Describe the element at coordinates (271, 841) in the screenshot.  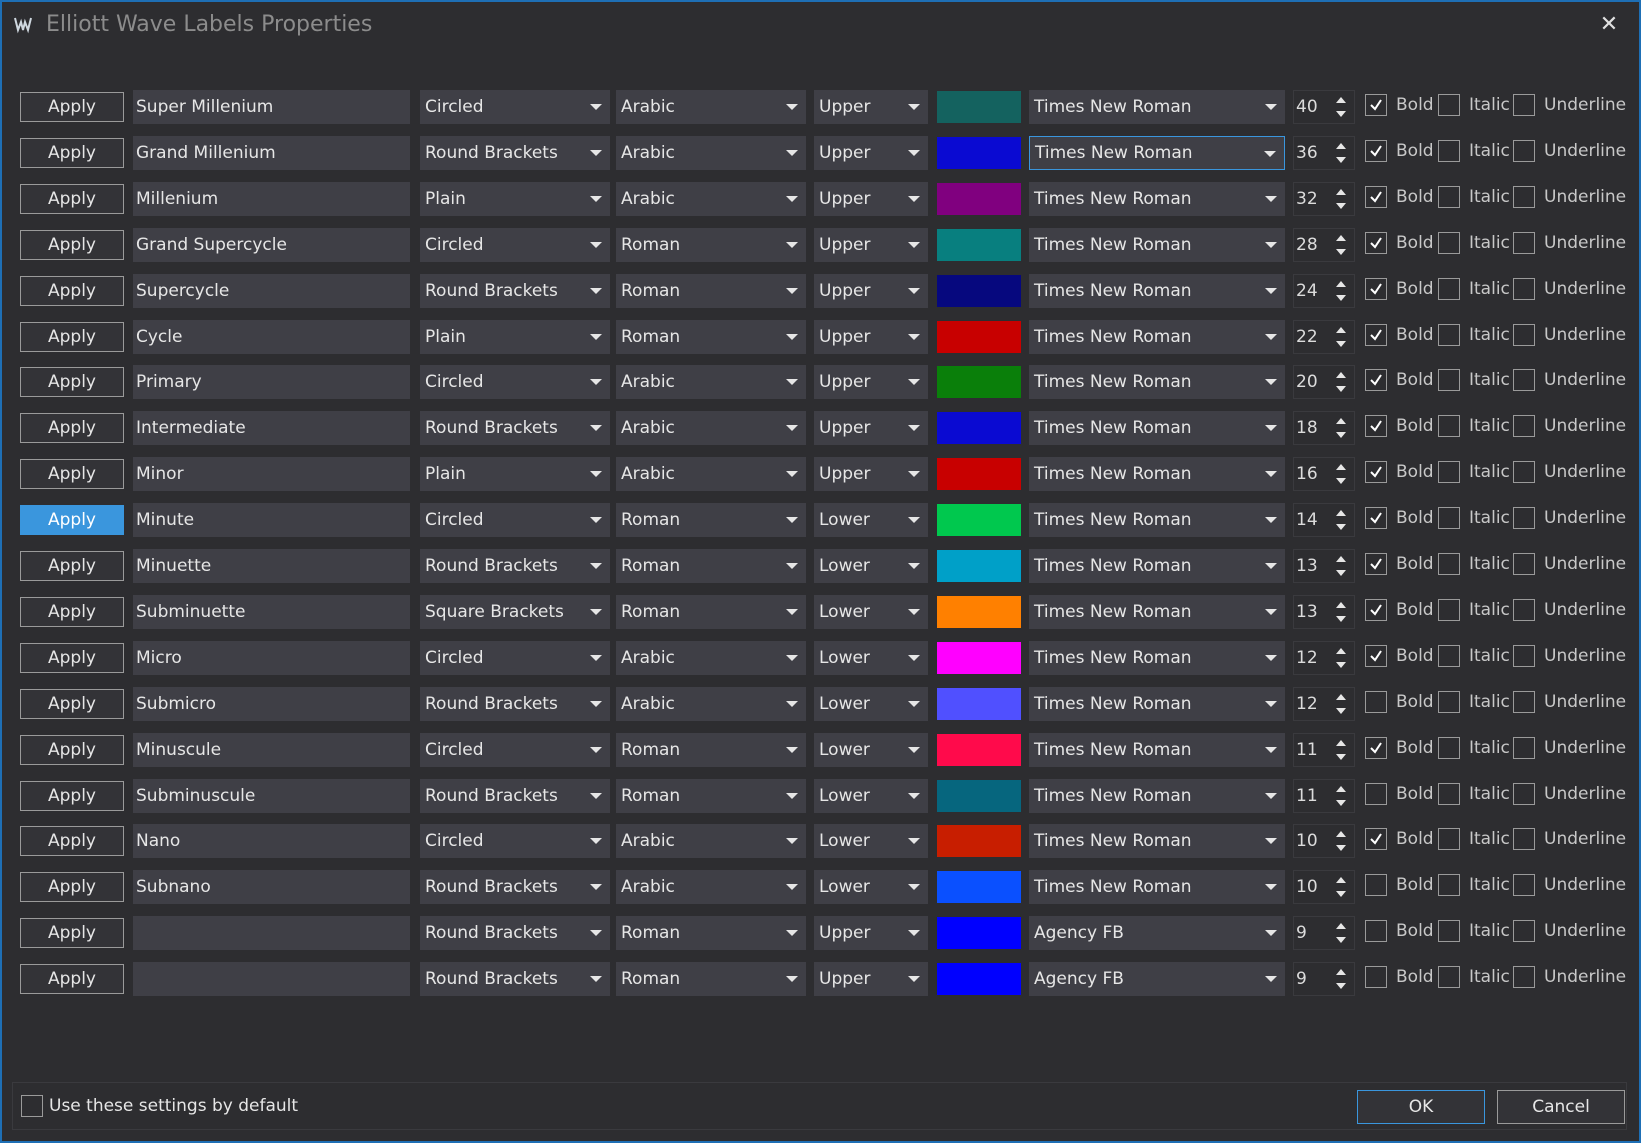
I see `degree-name-field: Nano` at that location.